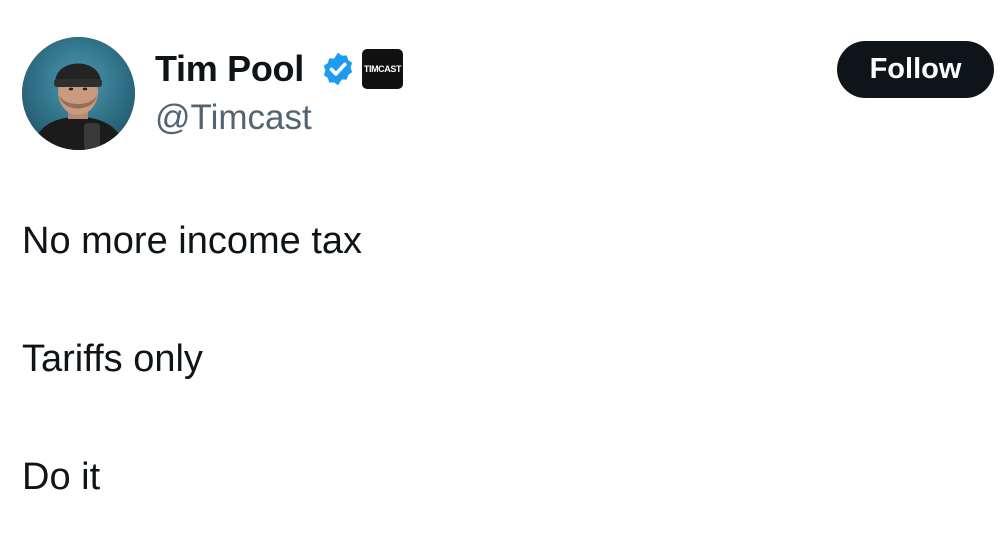  I want to click on tweet-text-line: Do it, so click(61, 477).